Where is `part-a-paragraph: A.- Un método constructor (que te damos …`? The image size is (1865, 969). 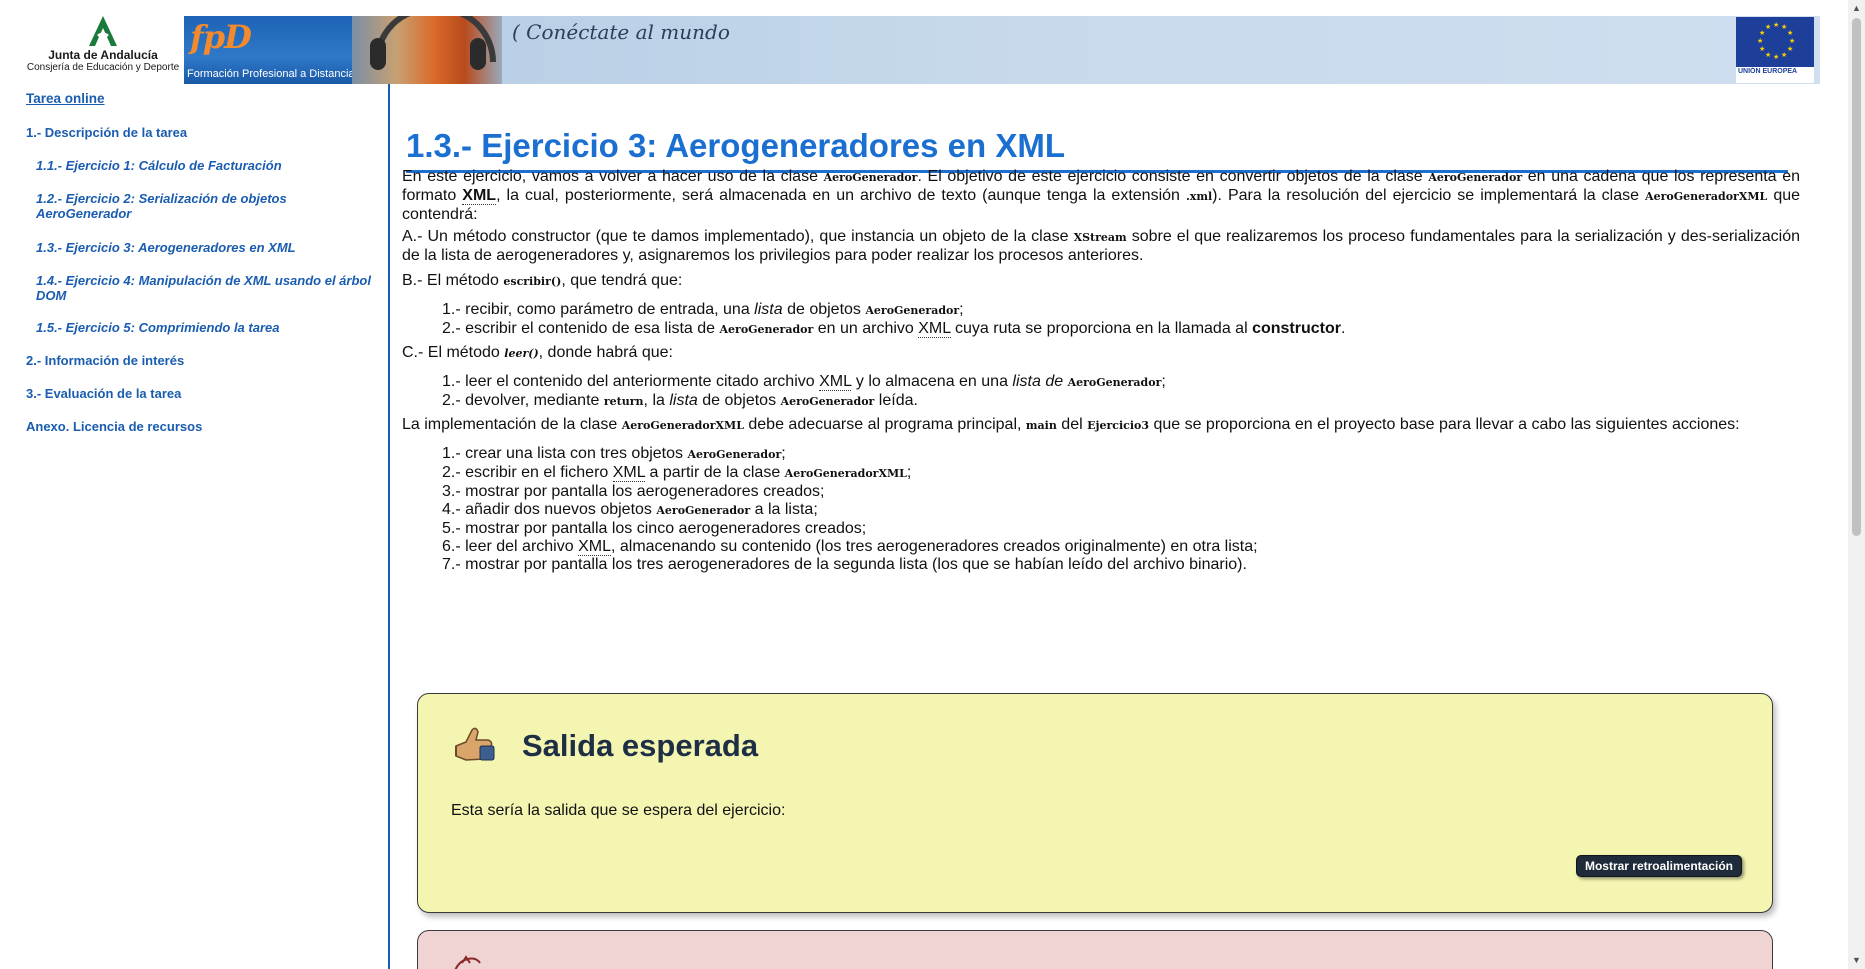
part-a-paragraph: A.- Un método constructor (que te damos … is located at coordinates (1101, 246).